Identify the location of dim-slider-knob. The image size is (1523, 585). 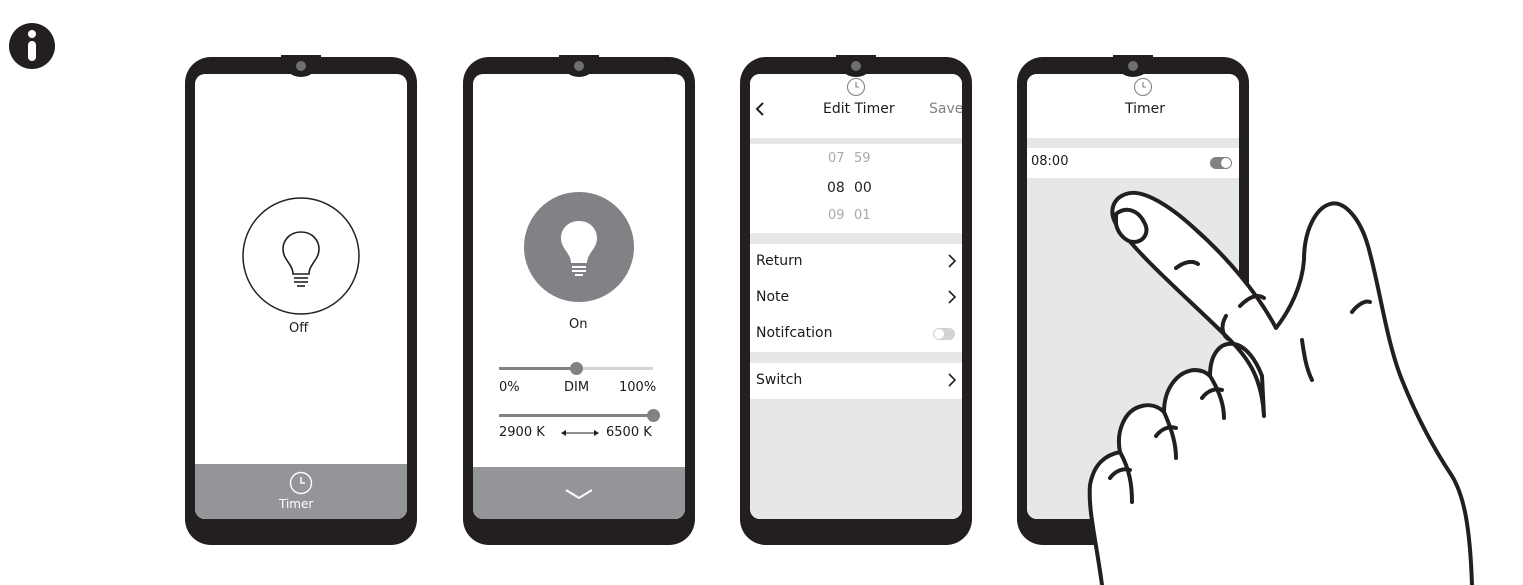
(576, 368).